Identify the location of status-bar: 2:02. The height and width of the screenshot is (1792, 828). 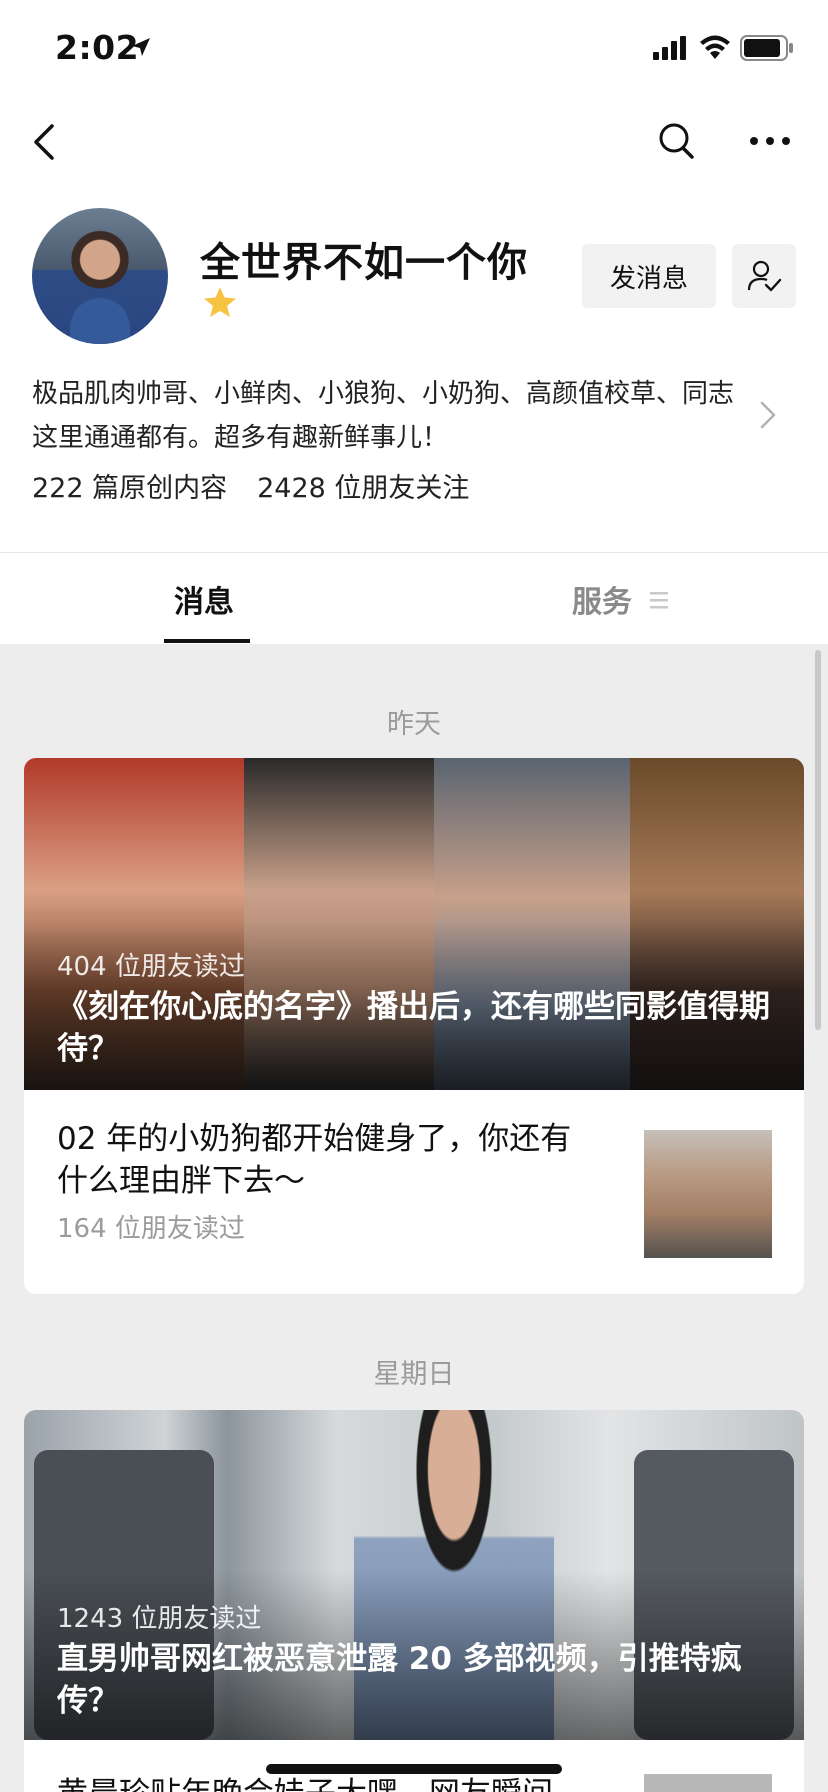
(414, 48).